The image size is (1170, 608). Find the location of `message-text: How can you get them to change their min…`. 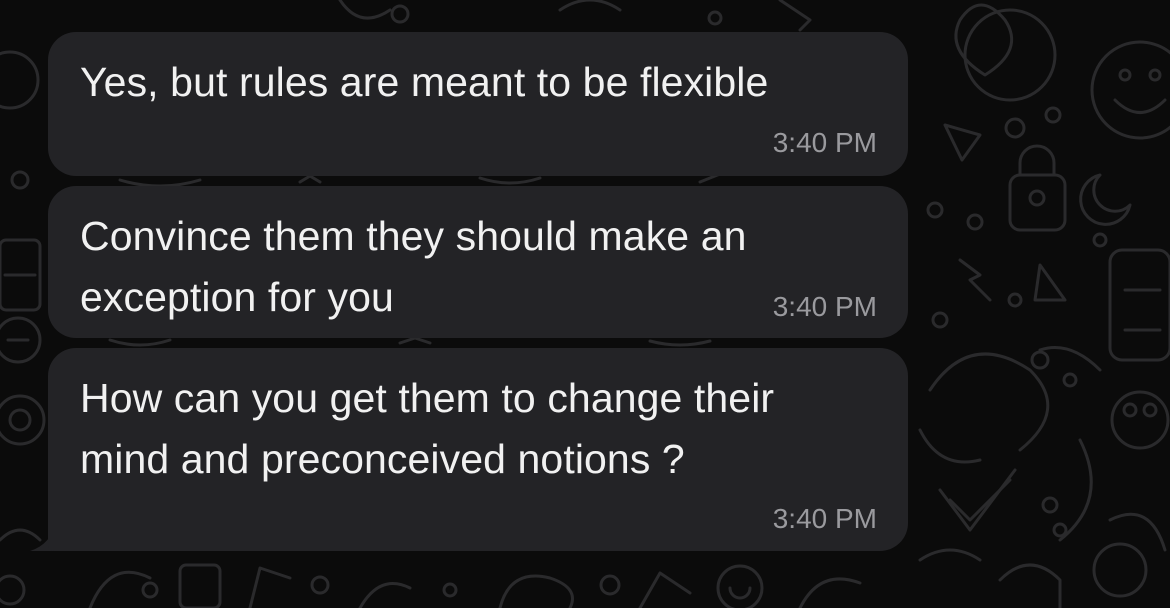

message-text: How can you get them to change their min… is located at coordinates (480, 429).